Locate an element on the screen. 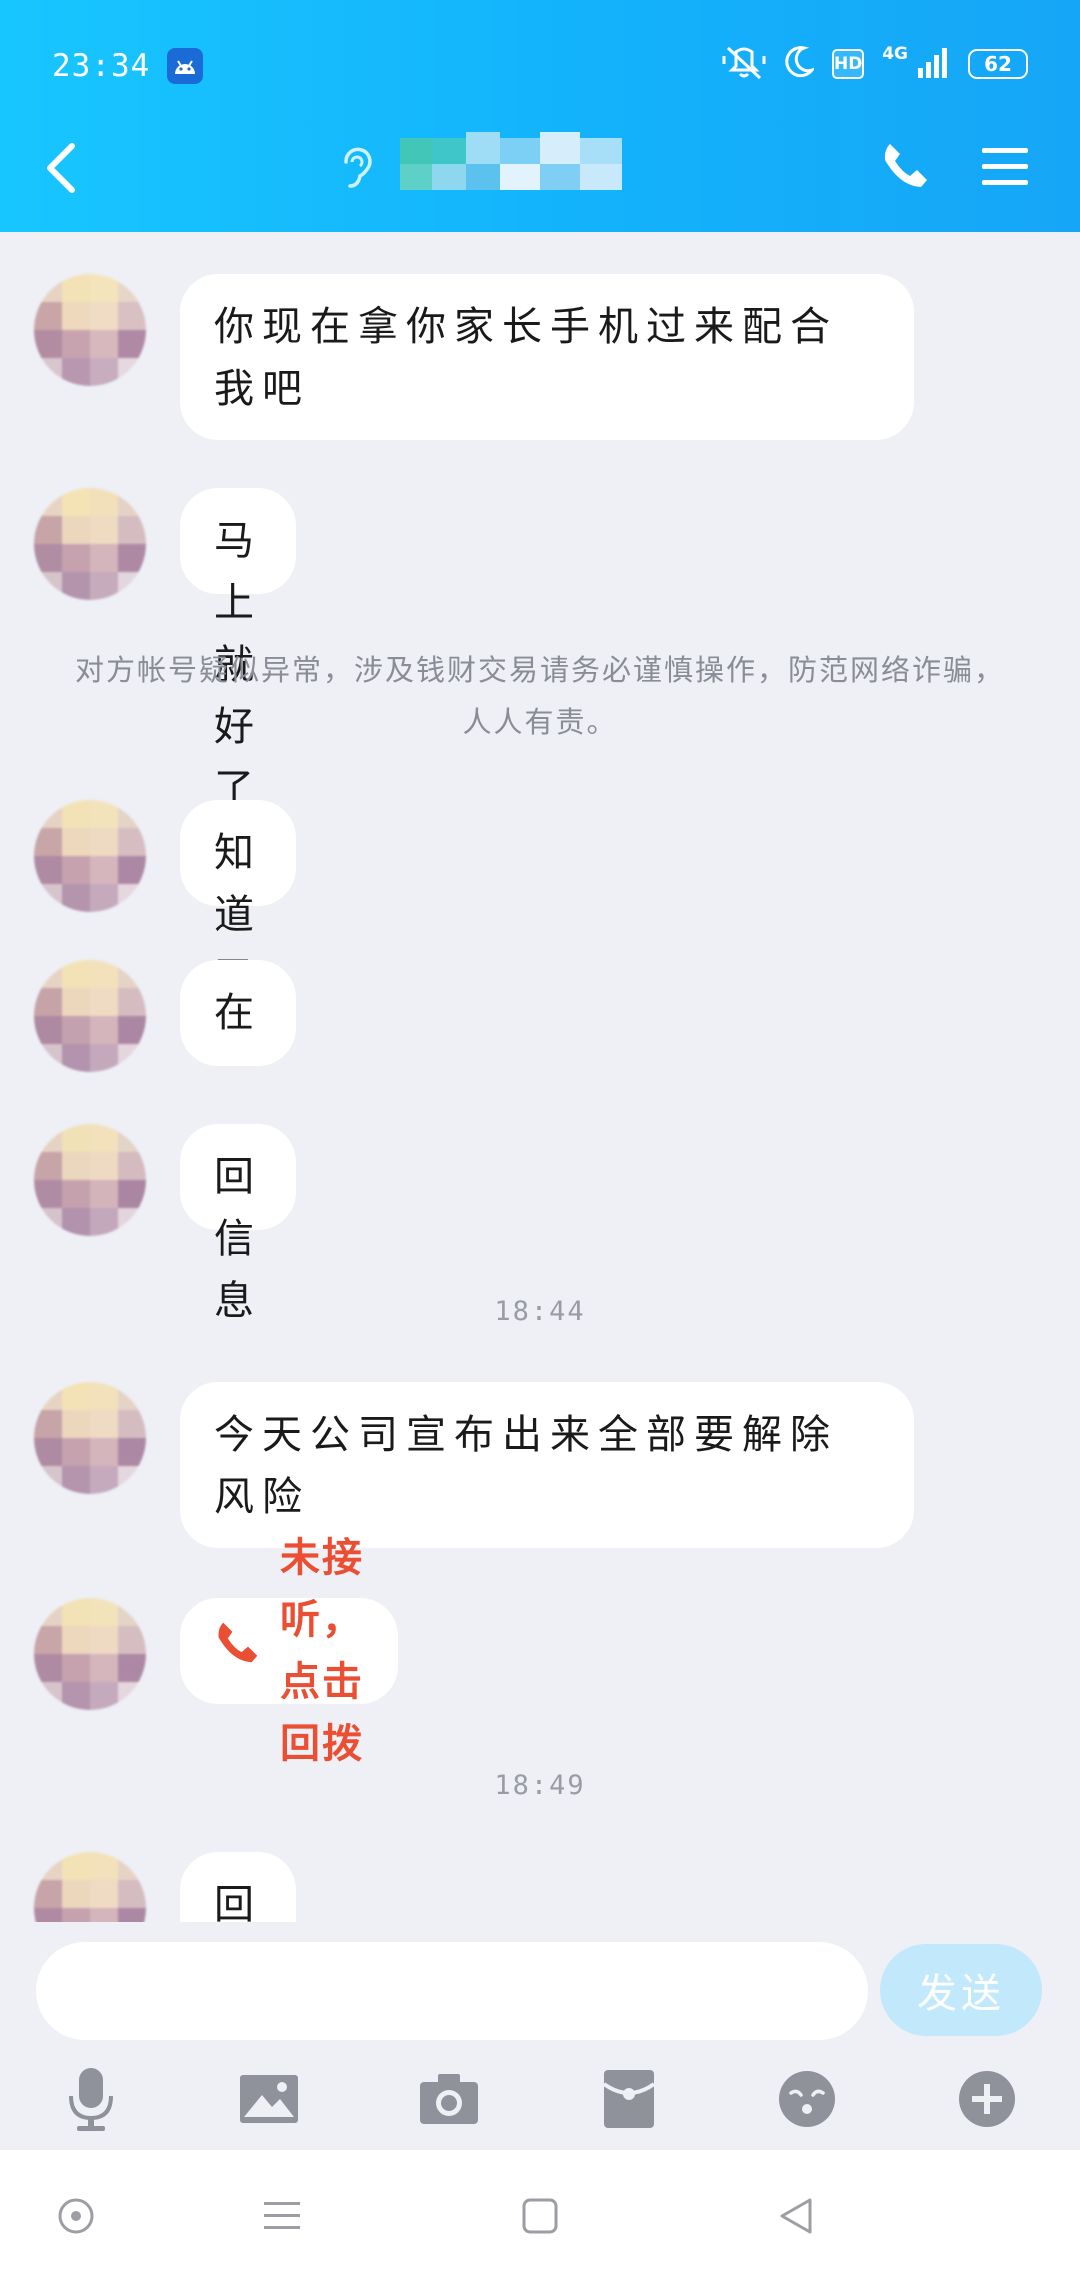  missed-call-label: 未接听，点击回拨 is located at coordinates (322, 1651).